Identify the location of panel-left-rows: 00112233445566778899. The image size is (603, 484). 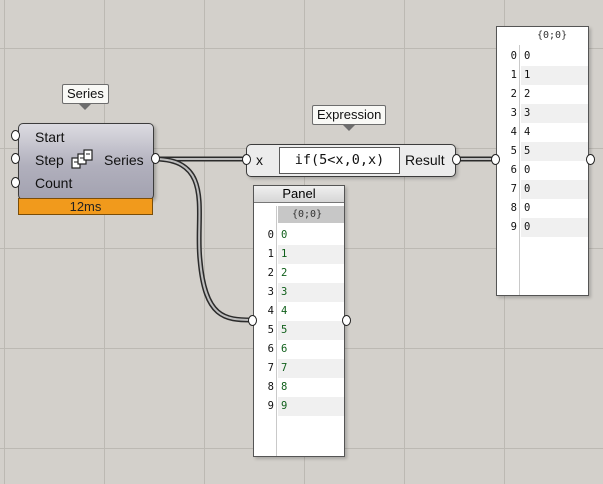
(299, 321).